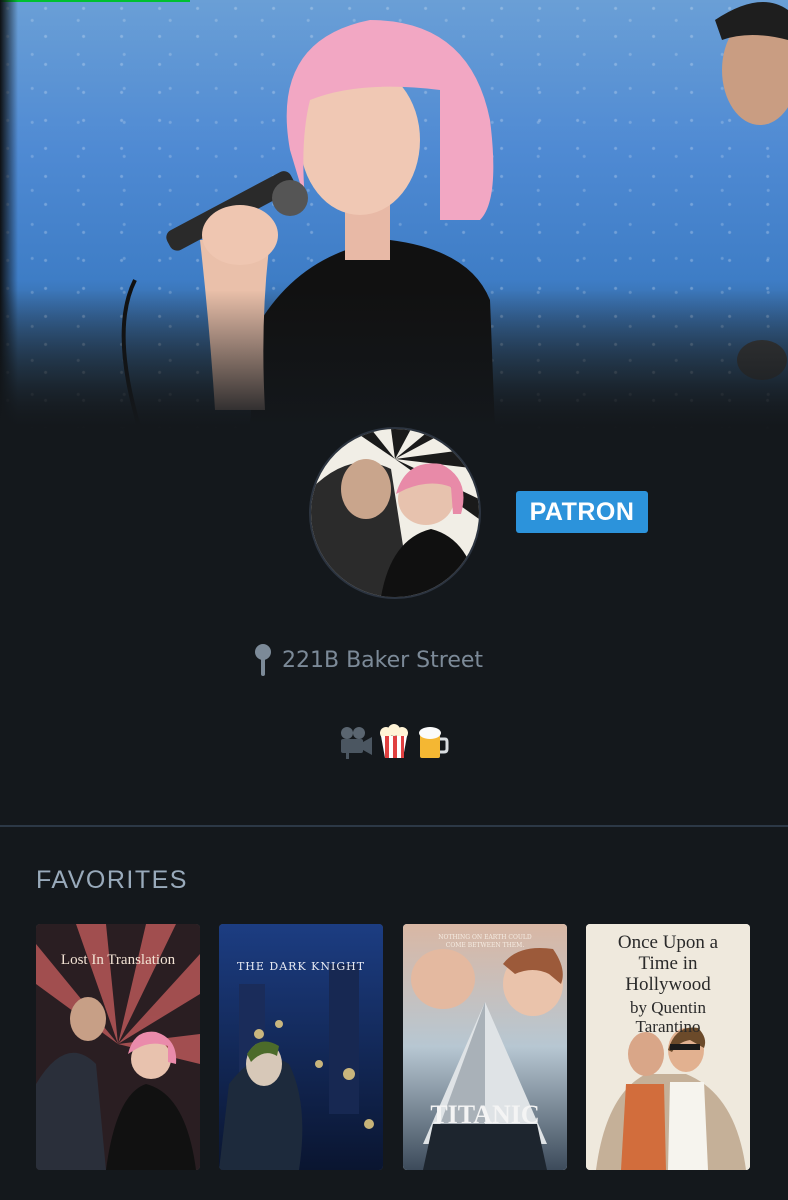 The height and width of the screenshot is (1200, 788). What do you see at coordinates (118, 1047) in the screenshot?
I see `favorite-poster-lost-in-translation: Lost In Translation` at bounding box center [118, 1047].